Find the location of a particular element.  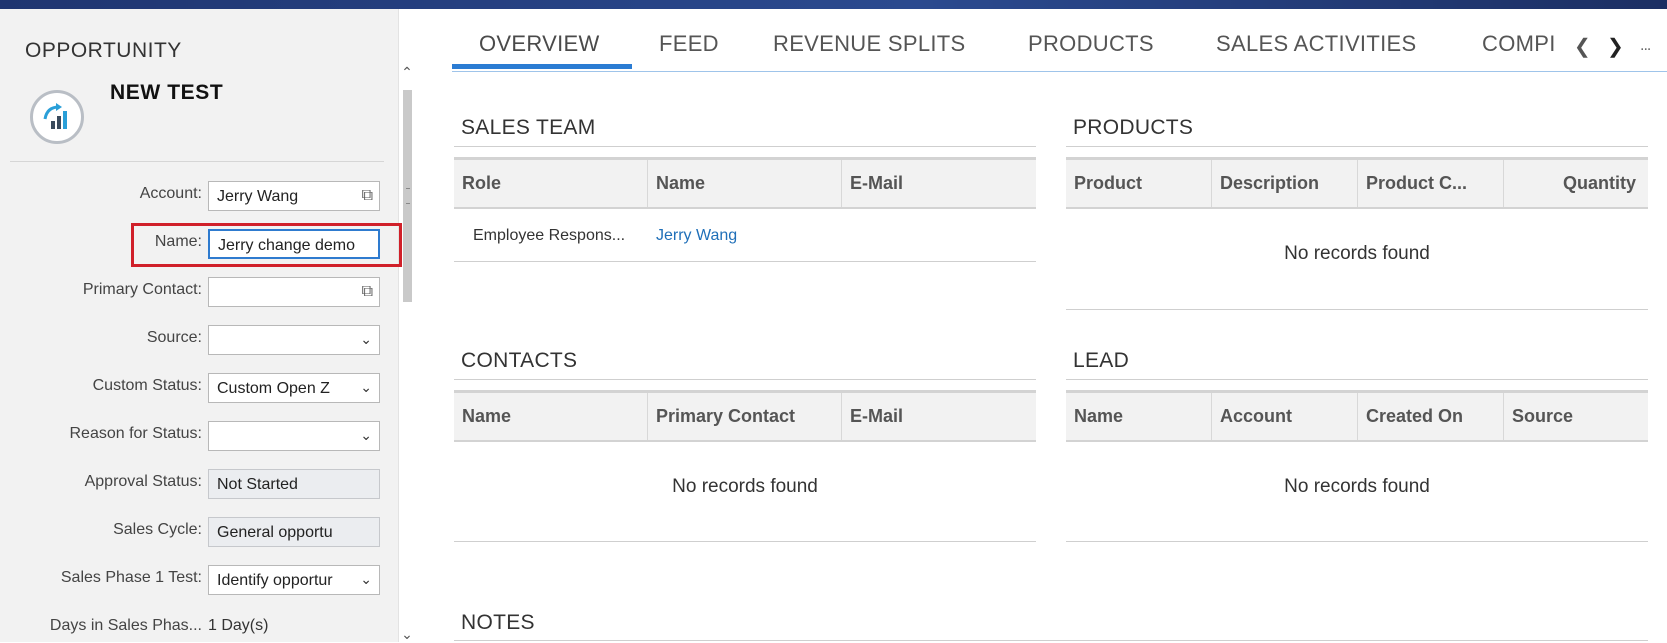

tab-baseline is located at coordinates (1059, 71).